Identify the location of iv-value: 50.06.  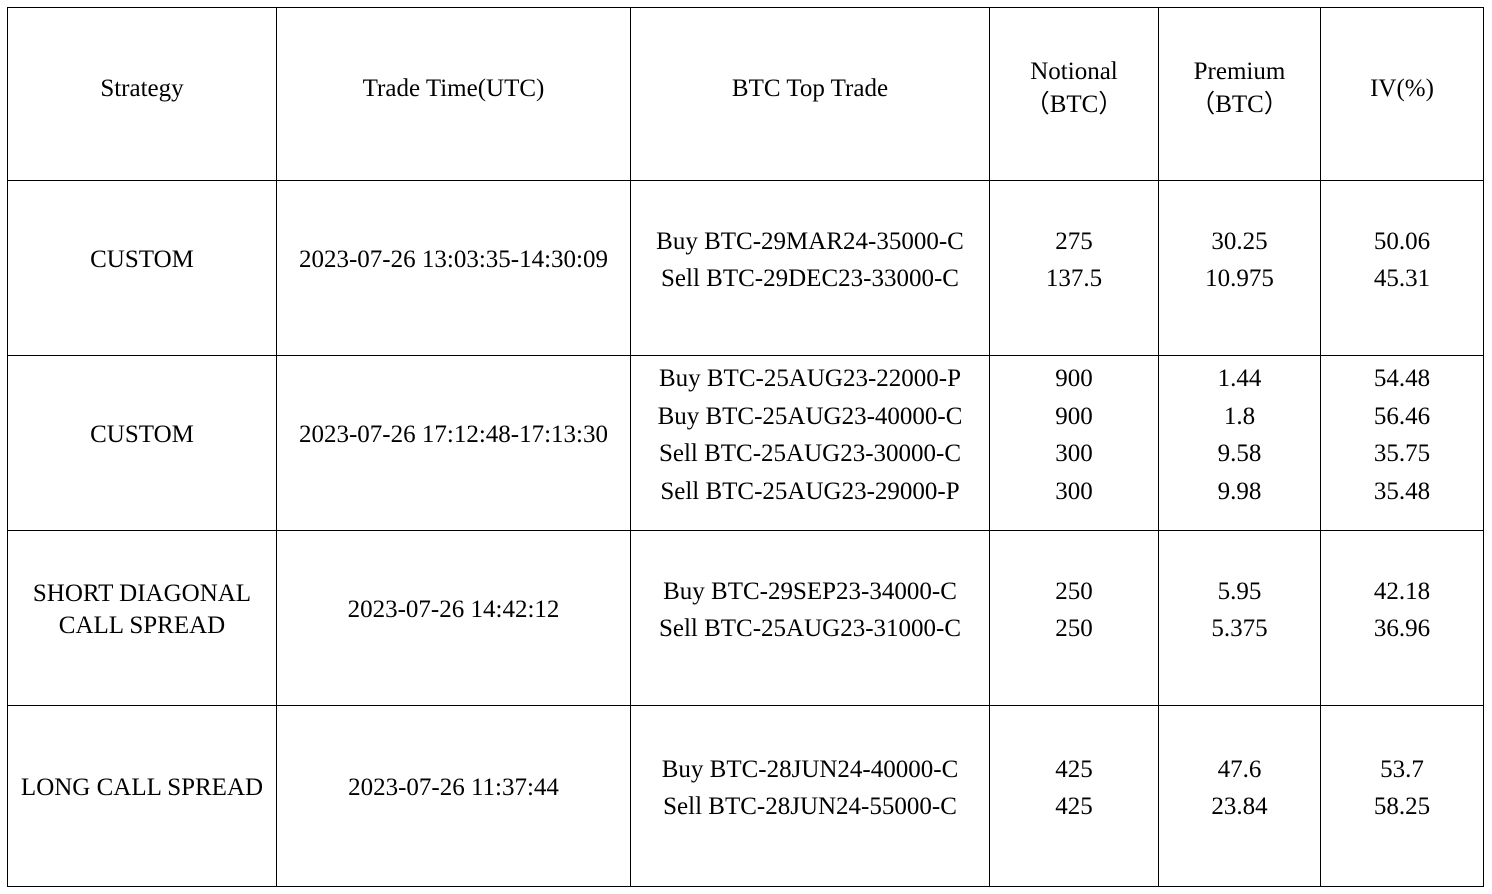
(1402, 241).